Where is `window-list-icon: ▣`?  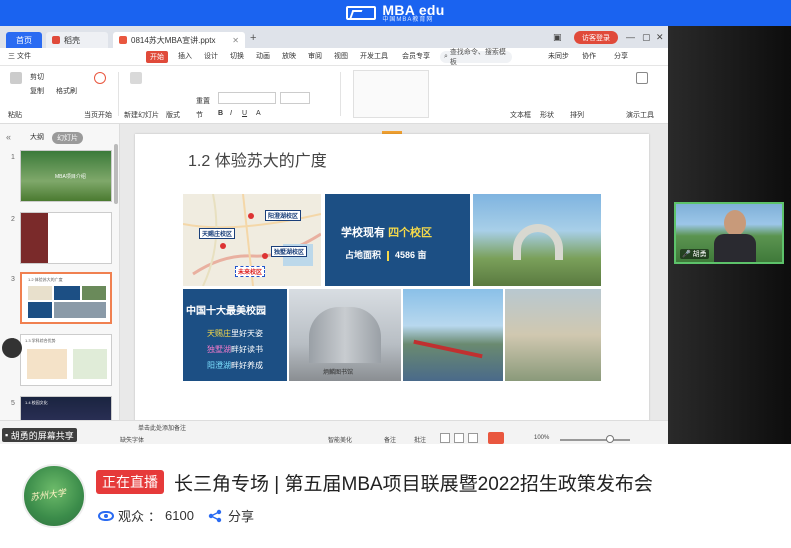
window-list-icon: ▣ is located at coordinates (557, 37).